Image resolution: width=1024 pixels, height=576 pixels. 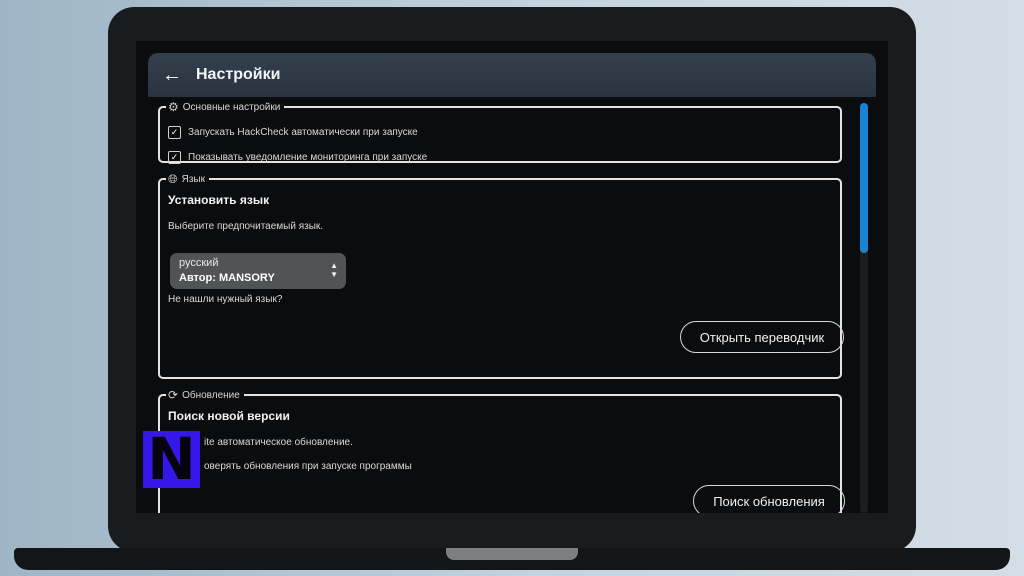 I want to click on autostart-checkbox: ✓, so click(x=174, y=132).